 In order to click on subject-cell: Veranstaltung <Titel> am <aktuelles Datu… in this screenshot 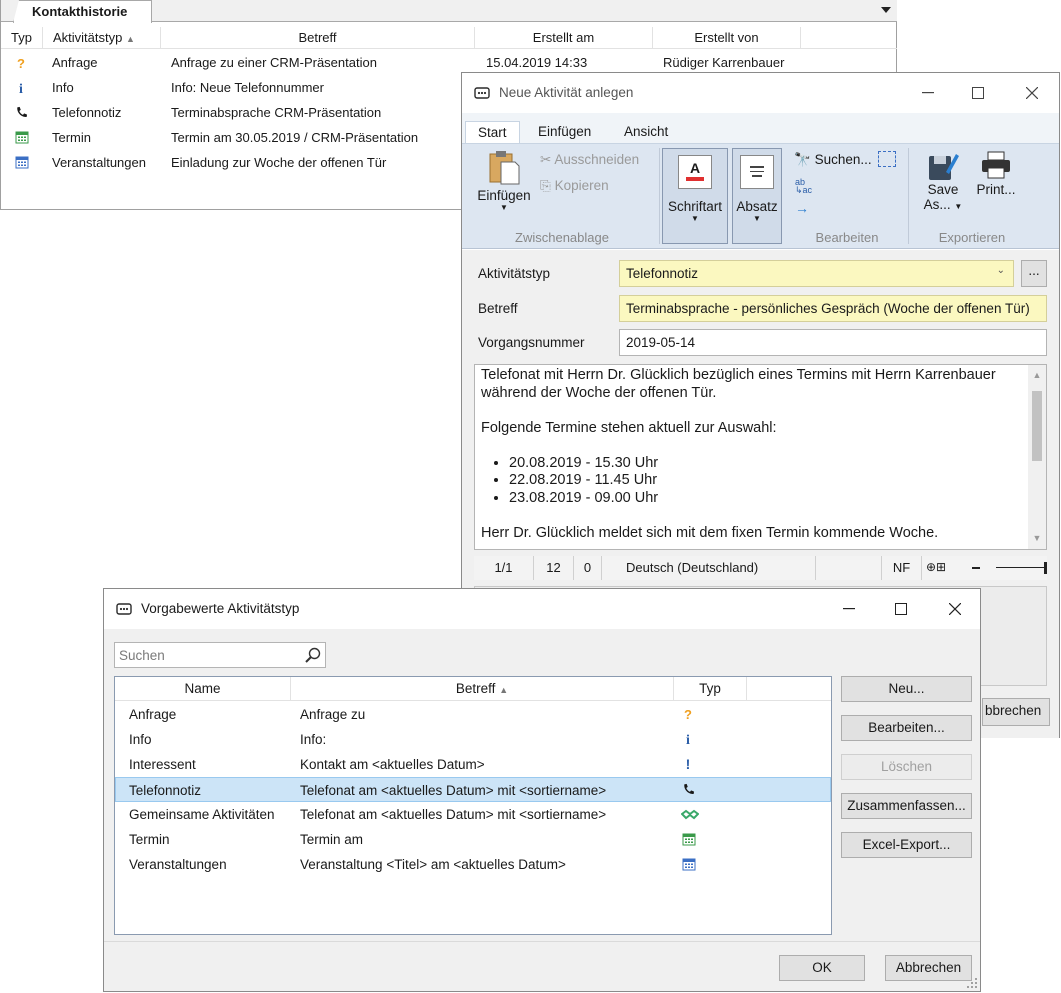, I will do `click(433, 864)`.